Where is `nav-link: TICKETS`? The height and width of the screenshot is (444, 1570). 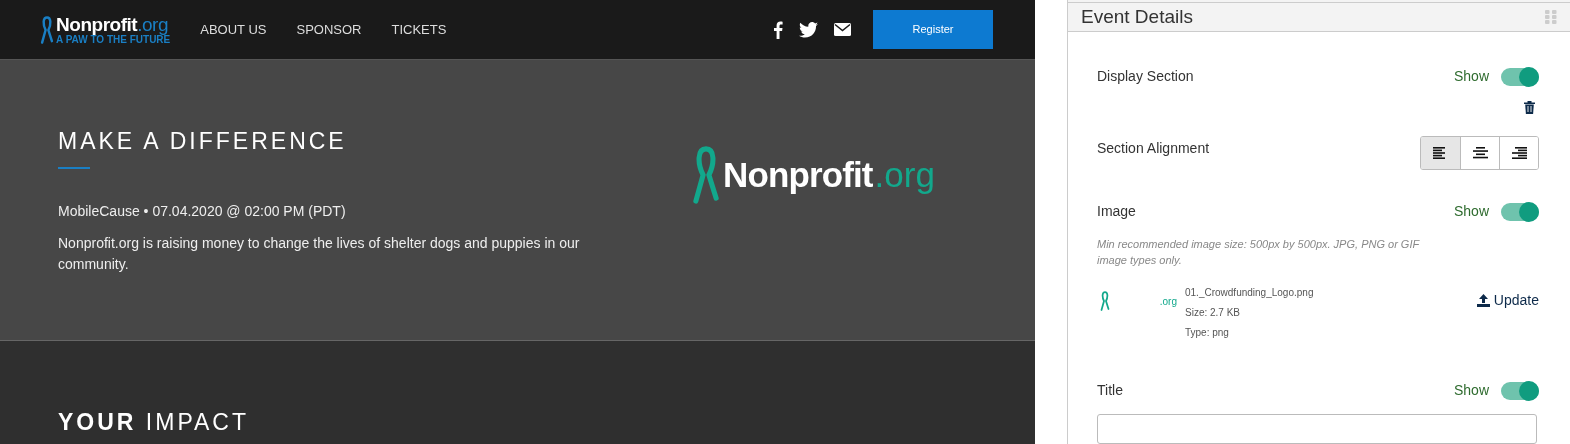 nav-link: TICKETS is located at coordinates (419, 29).